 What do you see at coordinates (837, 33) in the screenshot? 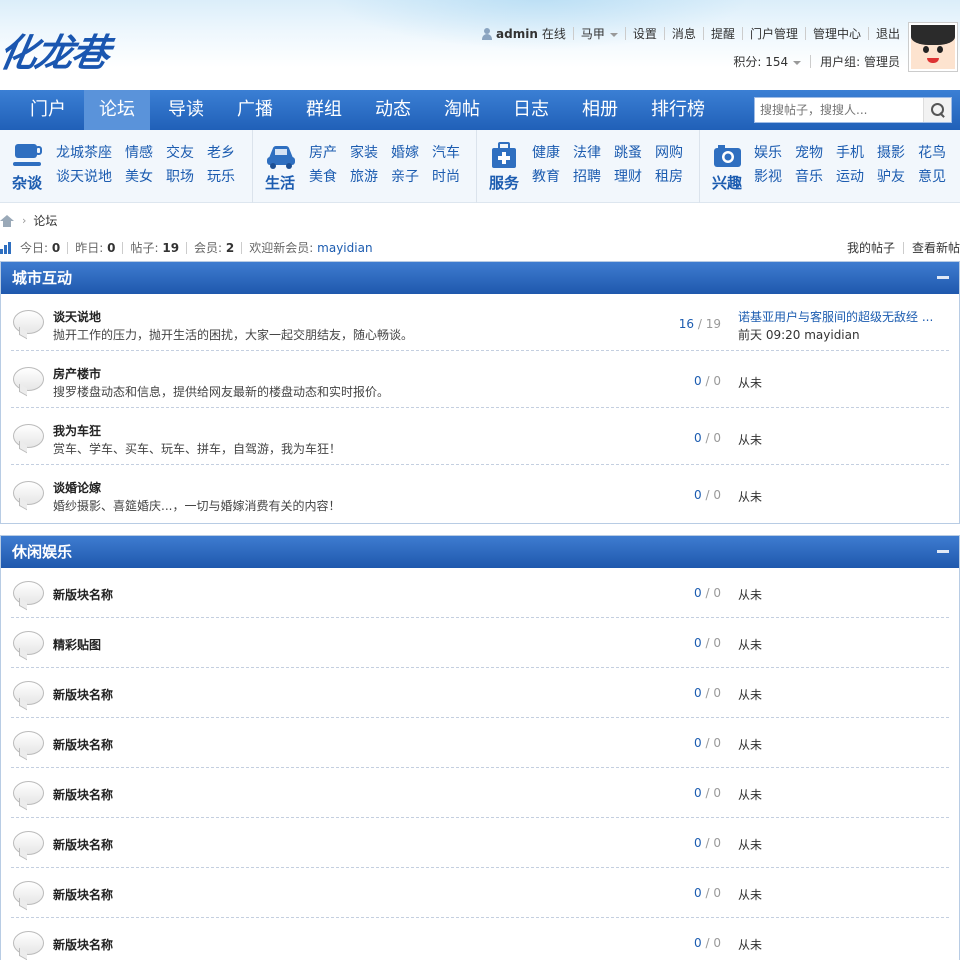
I see `admin-center-link: 管理中心` at bounding box center [837, 33].